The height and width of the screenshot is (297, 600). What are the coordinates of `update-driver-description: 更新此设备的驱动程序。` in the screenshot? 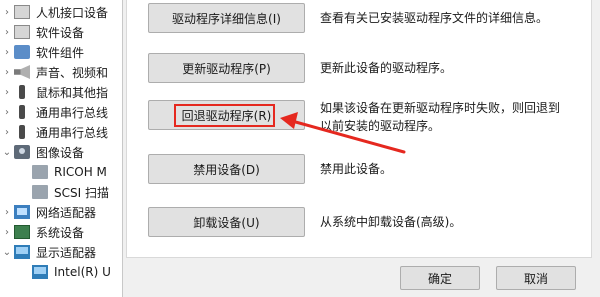 It's located at (386, 68).